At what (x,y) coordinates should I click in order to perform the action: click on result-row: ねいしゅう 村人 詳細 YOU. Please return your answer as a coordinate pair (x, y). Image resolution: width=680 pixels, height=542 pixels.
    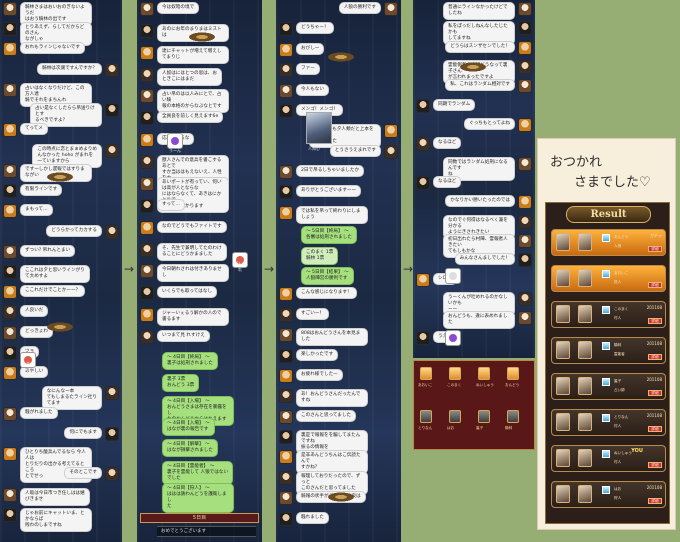
    Looking at the image, I should click on (608, 458).